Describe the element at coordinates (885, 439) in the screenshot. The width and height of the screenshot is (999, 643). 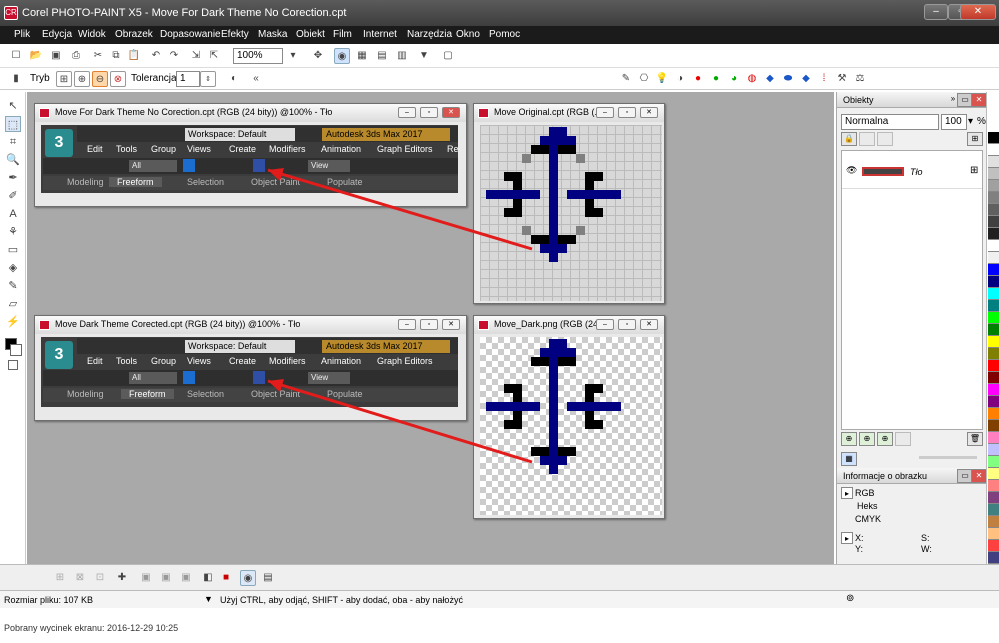
I see `combine-icon: ⊕` at that location.